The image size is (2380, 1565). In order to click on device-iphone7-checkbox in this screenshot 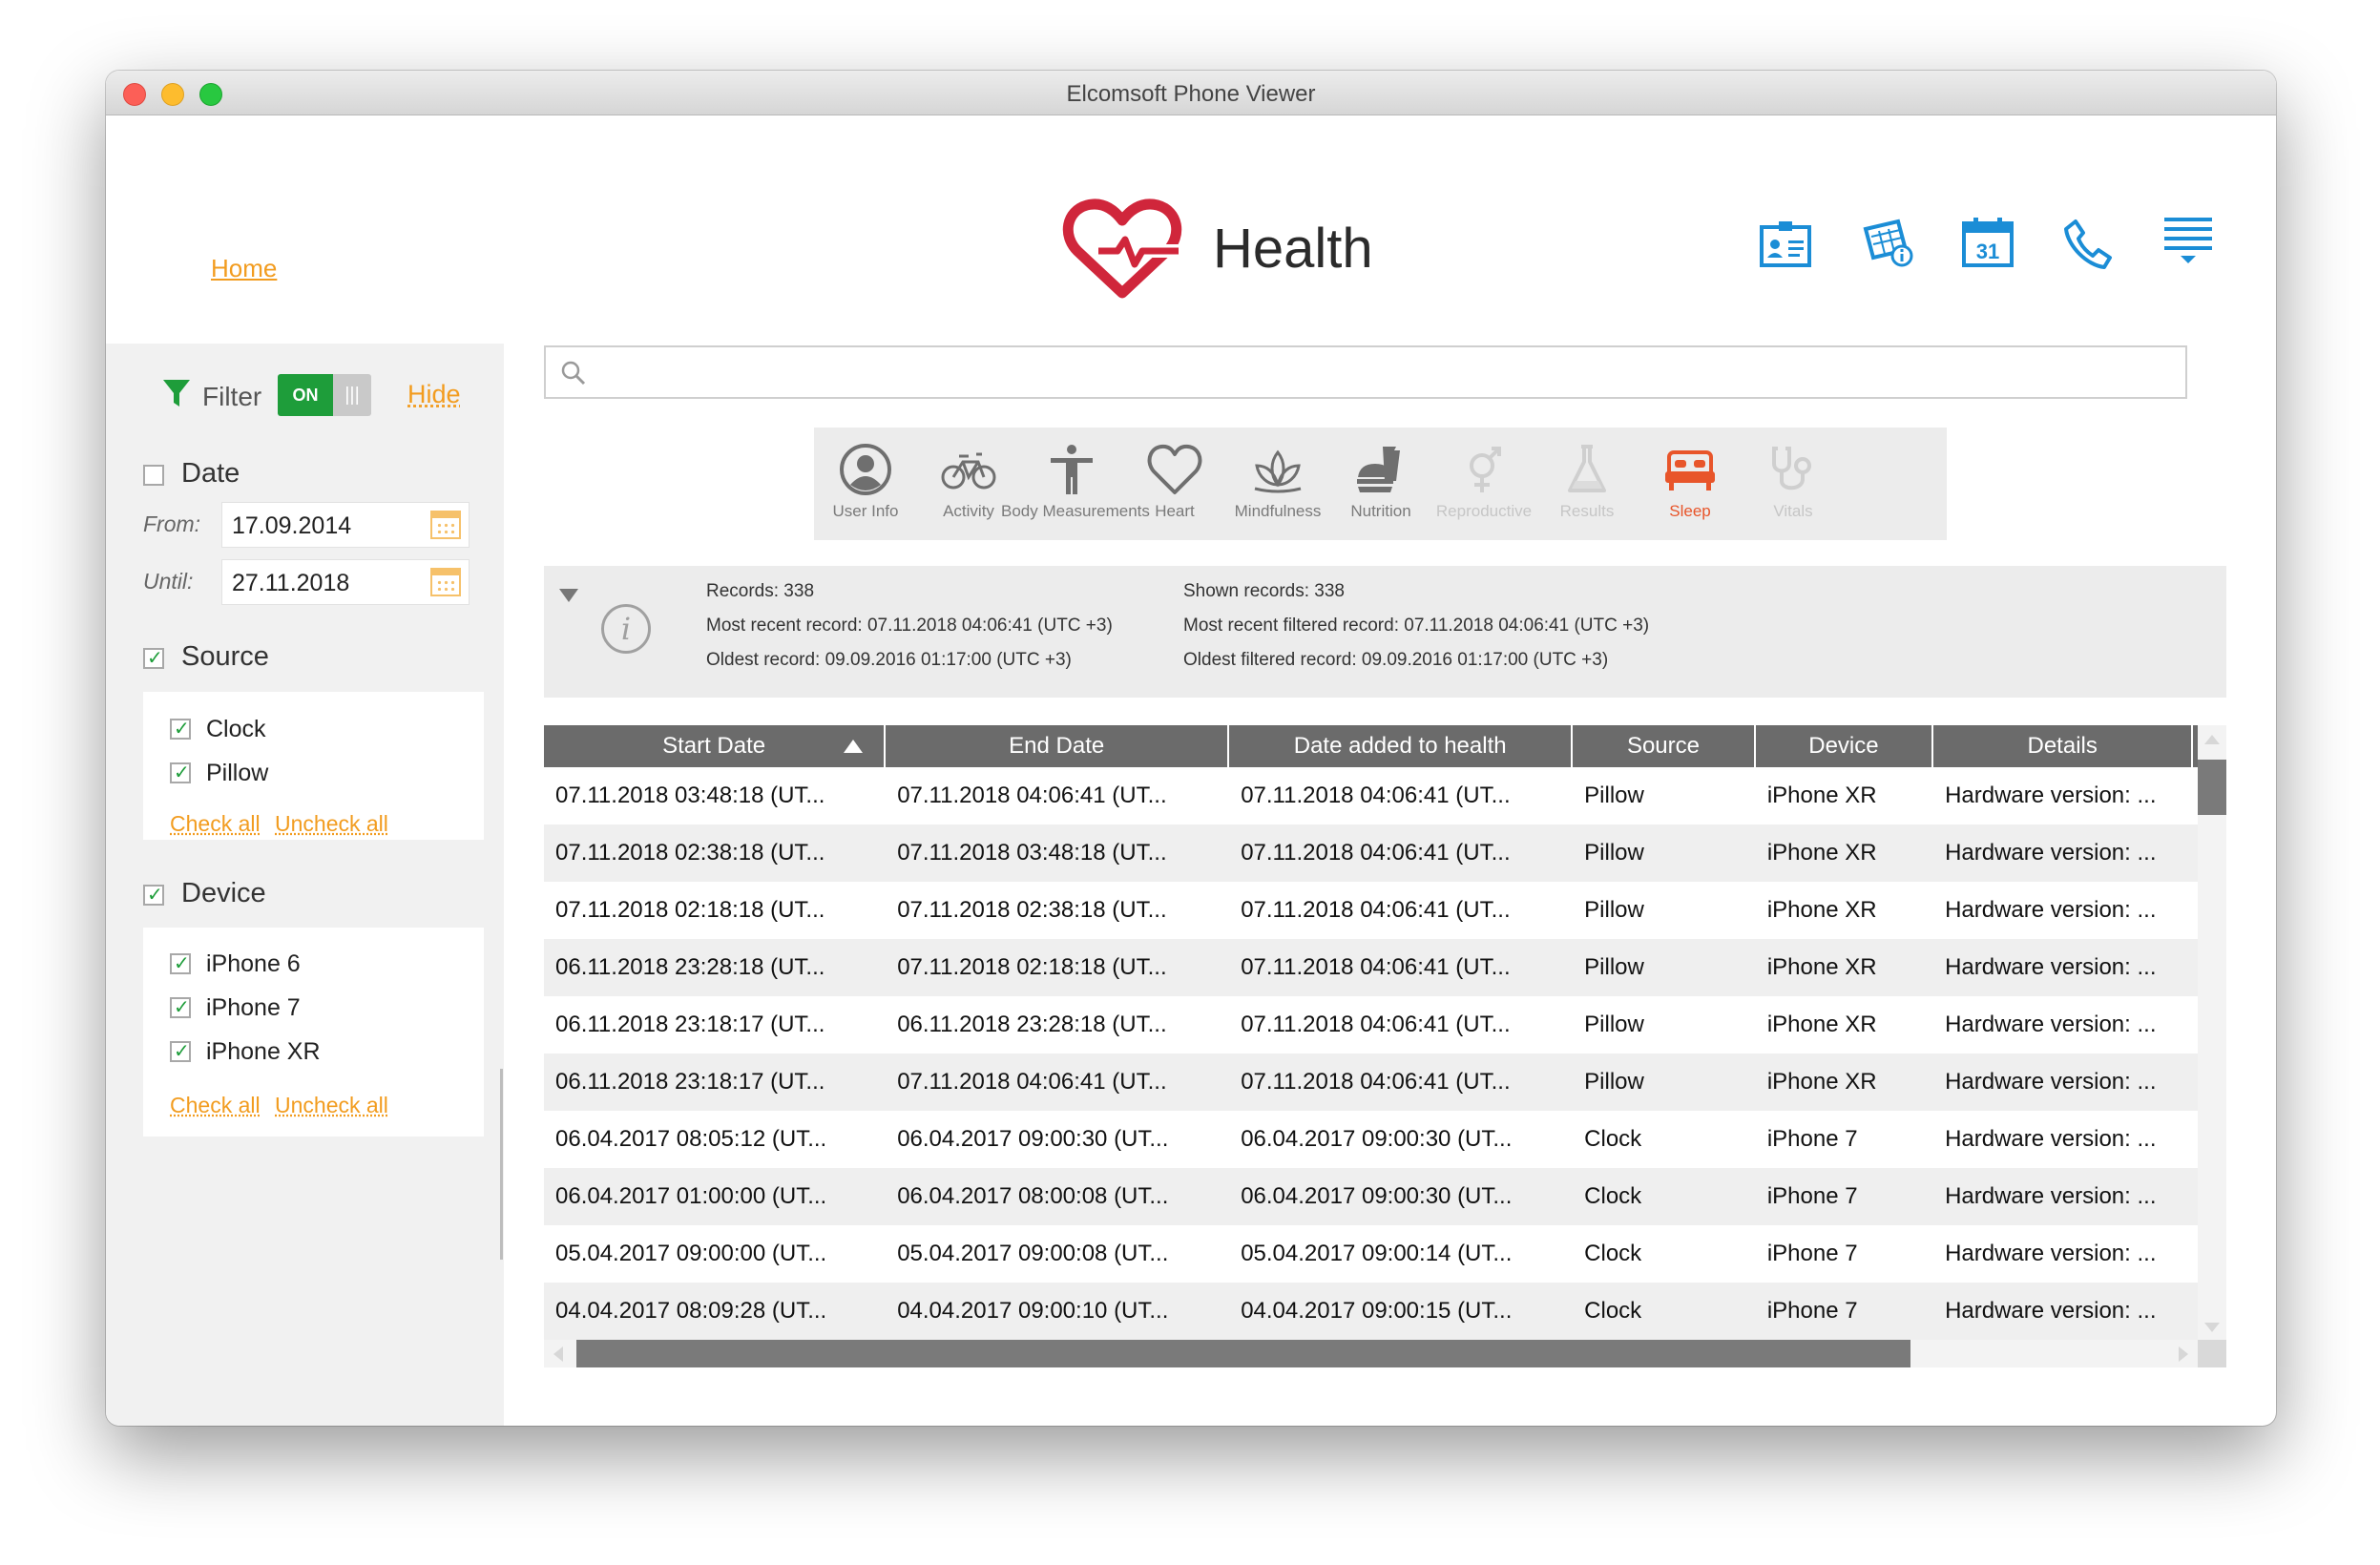, I will do `click(181, 1007)`.